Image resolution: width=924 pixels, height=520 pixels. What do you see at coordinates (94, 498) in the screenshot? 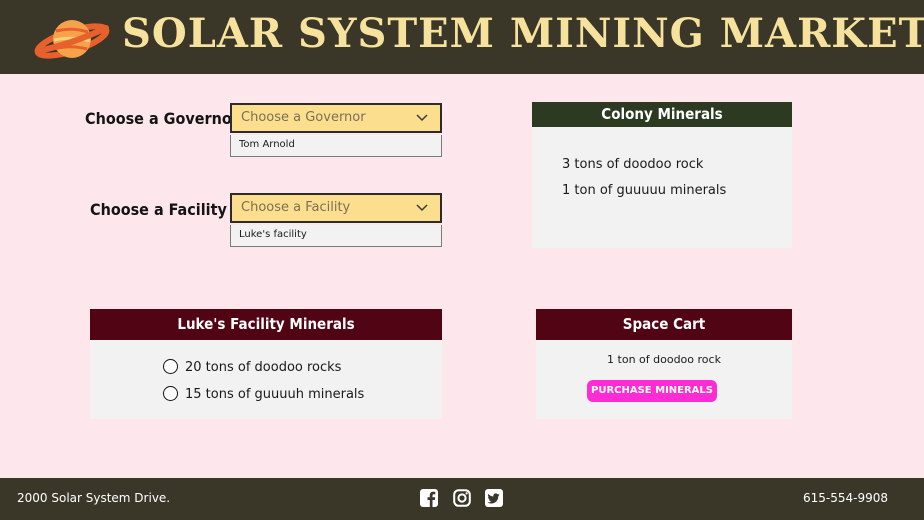
I see `footer-address: 2000 Solar System Drive.` at bounding box center [94, 498].